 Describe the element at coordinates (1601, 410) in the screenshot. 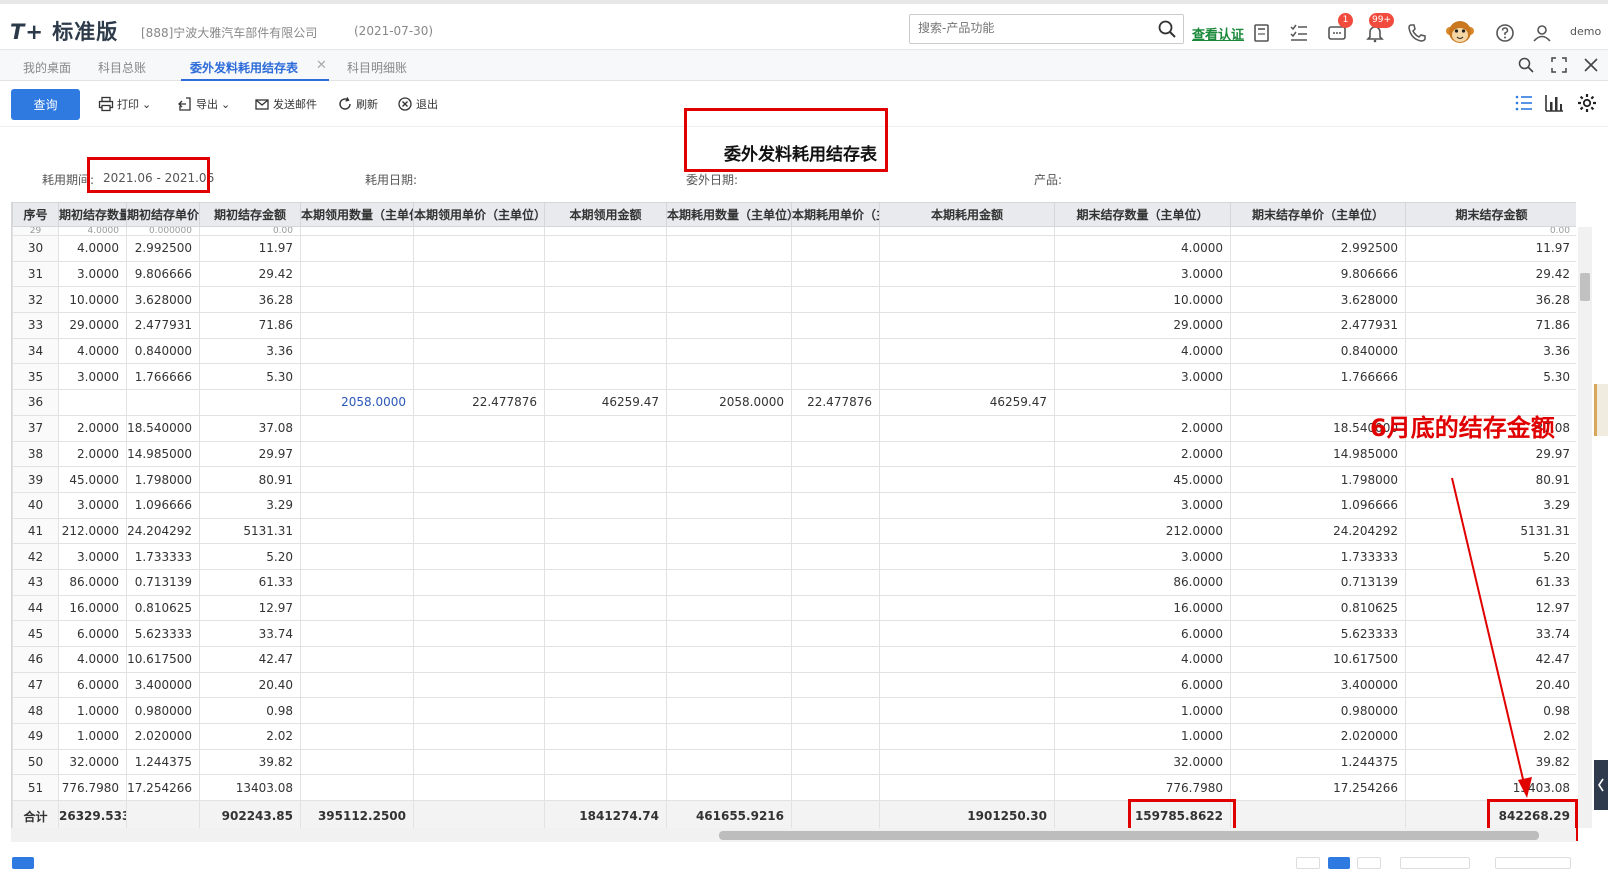

I see `side-panel-handle` at that location.